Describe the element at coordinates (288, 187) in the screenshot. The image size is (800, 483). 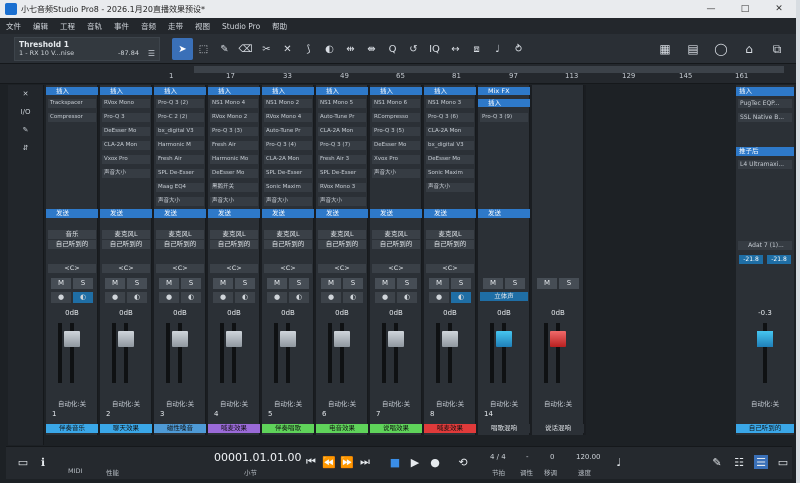
I see `insert-slot: Sonic Maxim` at that location.